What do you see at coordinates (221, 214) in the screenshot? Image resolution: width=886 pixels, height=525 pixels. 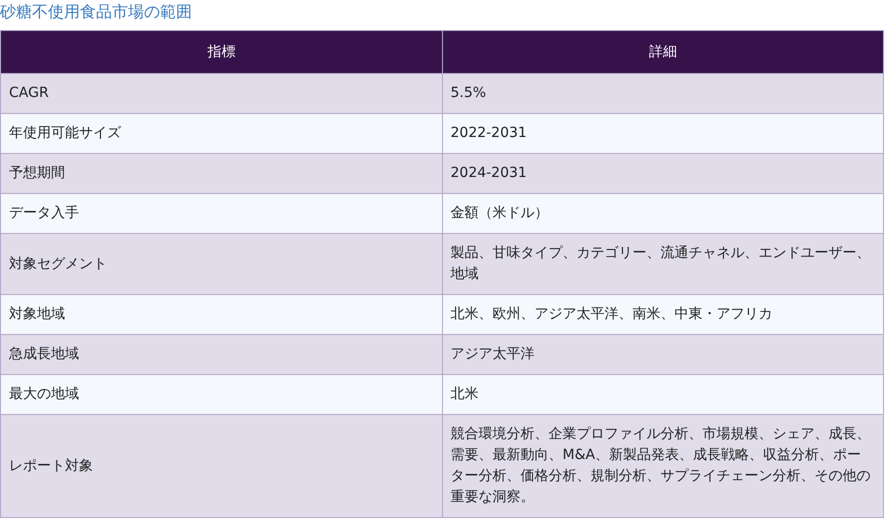 I see `table-cell: データ入手` at bounding box center [221, 214].